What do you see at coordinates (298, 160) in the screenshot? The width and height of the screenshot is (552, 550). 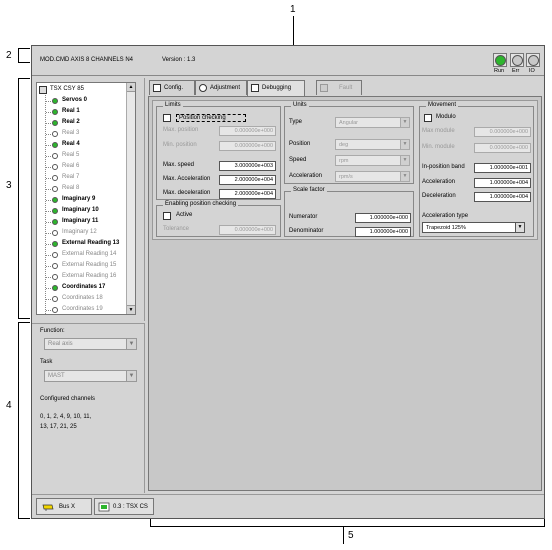 I see `speed-unit-label: Speed` at bounding box center [298, 160].